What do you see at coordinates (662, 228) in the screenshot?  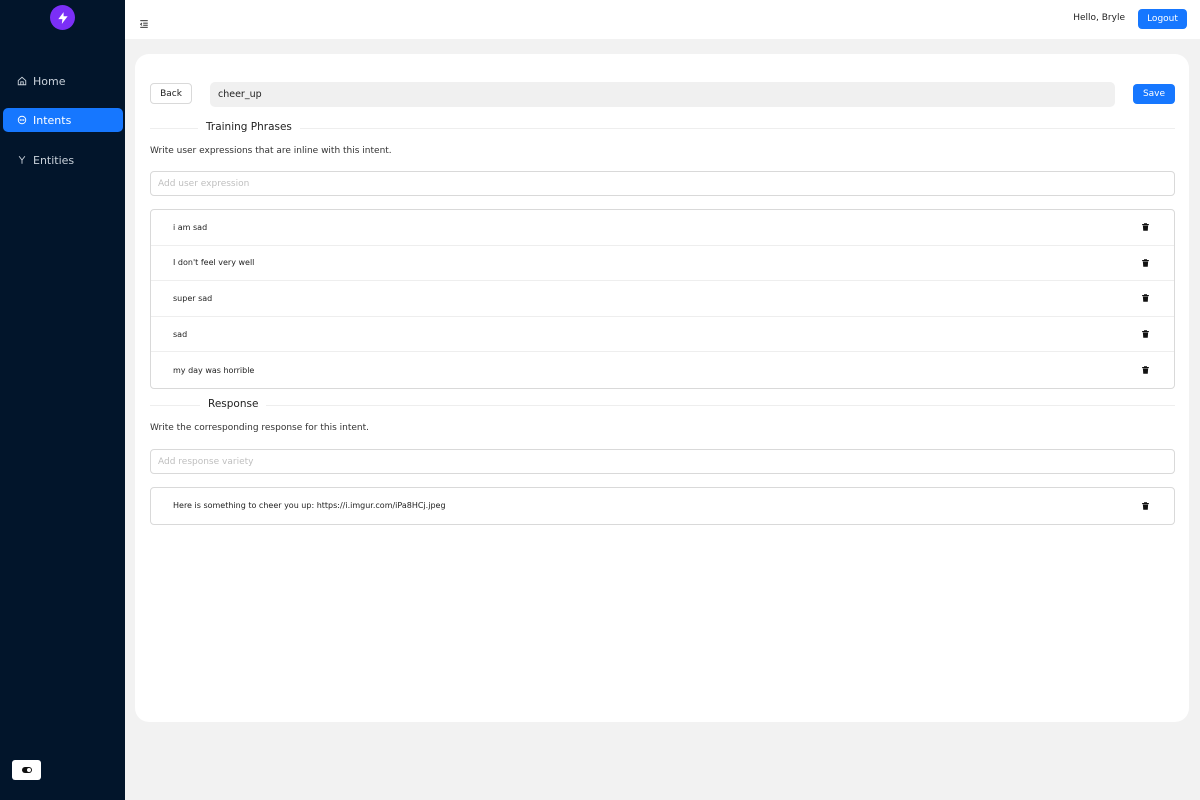 I see `list-item: i am sad` at bounding box center [662, 228].